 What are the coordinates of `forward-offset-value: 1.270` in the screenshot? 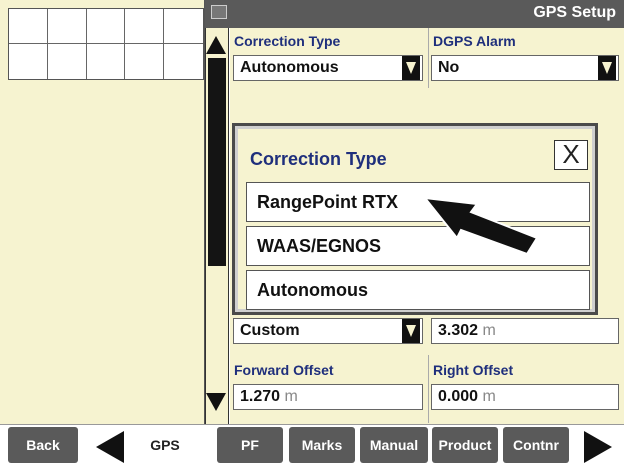 It's located at (260, 396).